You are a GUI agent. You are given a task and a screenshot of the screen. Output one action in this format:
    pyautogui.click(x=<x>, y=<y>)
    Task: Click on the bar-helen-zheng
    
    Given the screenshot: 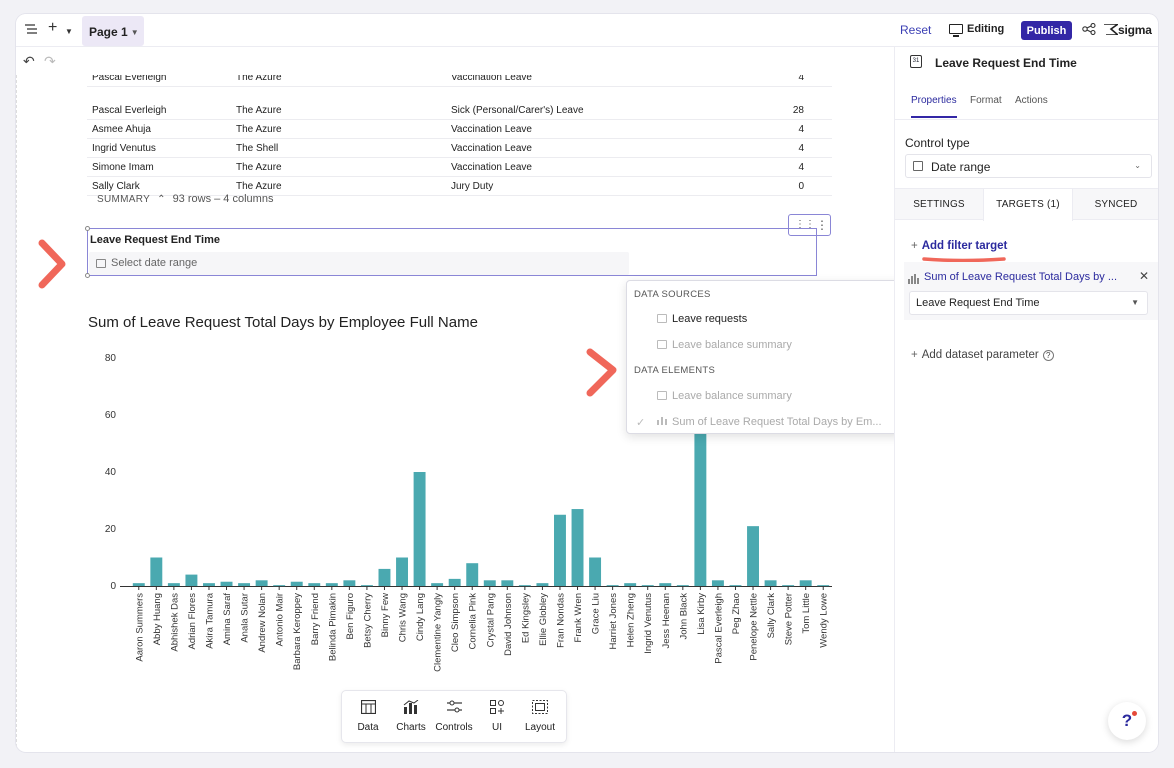 What is the action you would take?
    pyautogui.click(x=630, y=584)
    